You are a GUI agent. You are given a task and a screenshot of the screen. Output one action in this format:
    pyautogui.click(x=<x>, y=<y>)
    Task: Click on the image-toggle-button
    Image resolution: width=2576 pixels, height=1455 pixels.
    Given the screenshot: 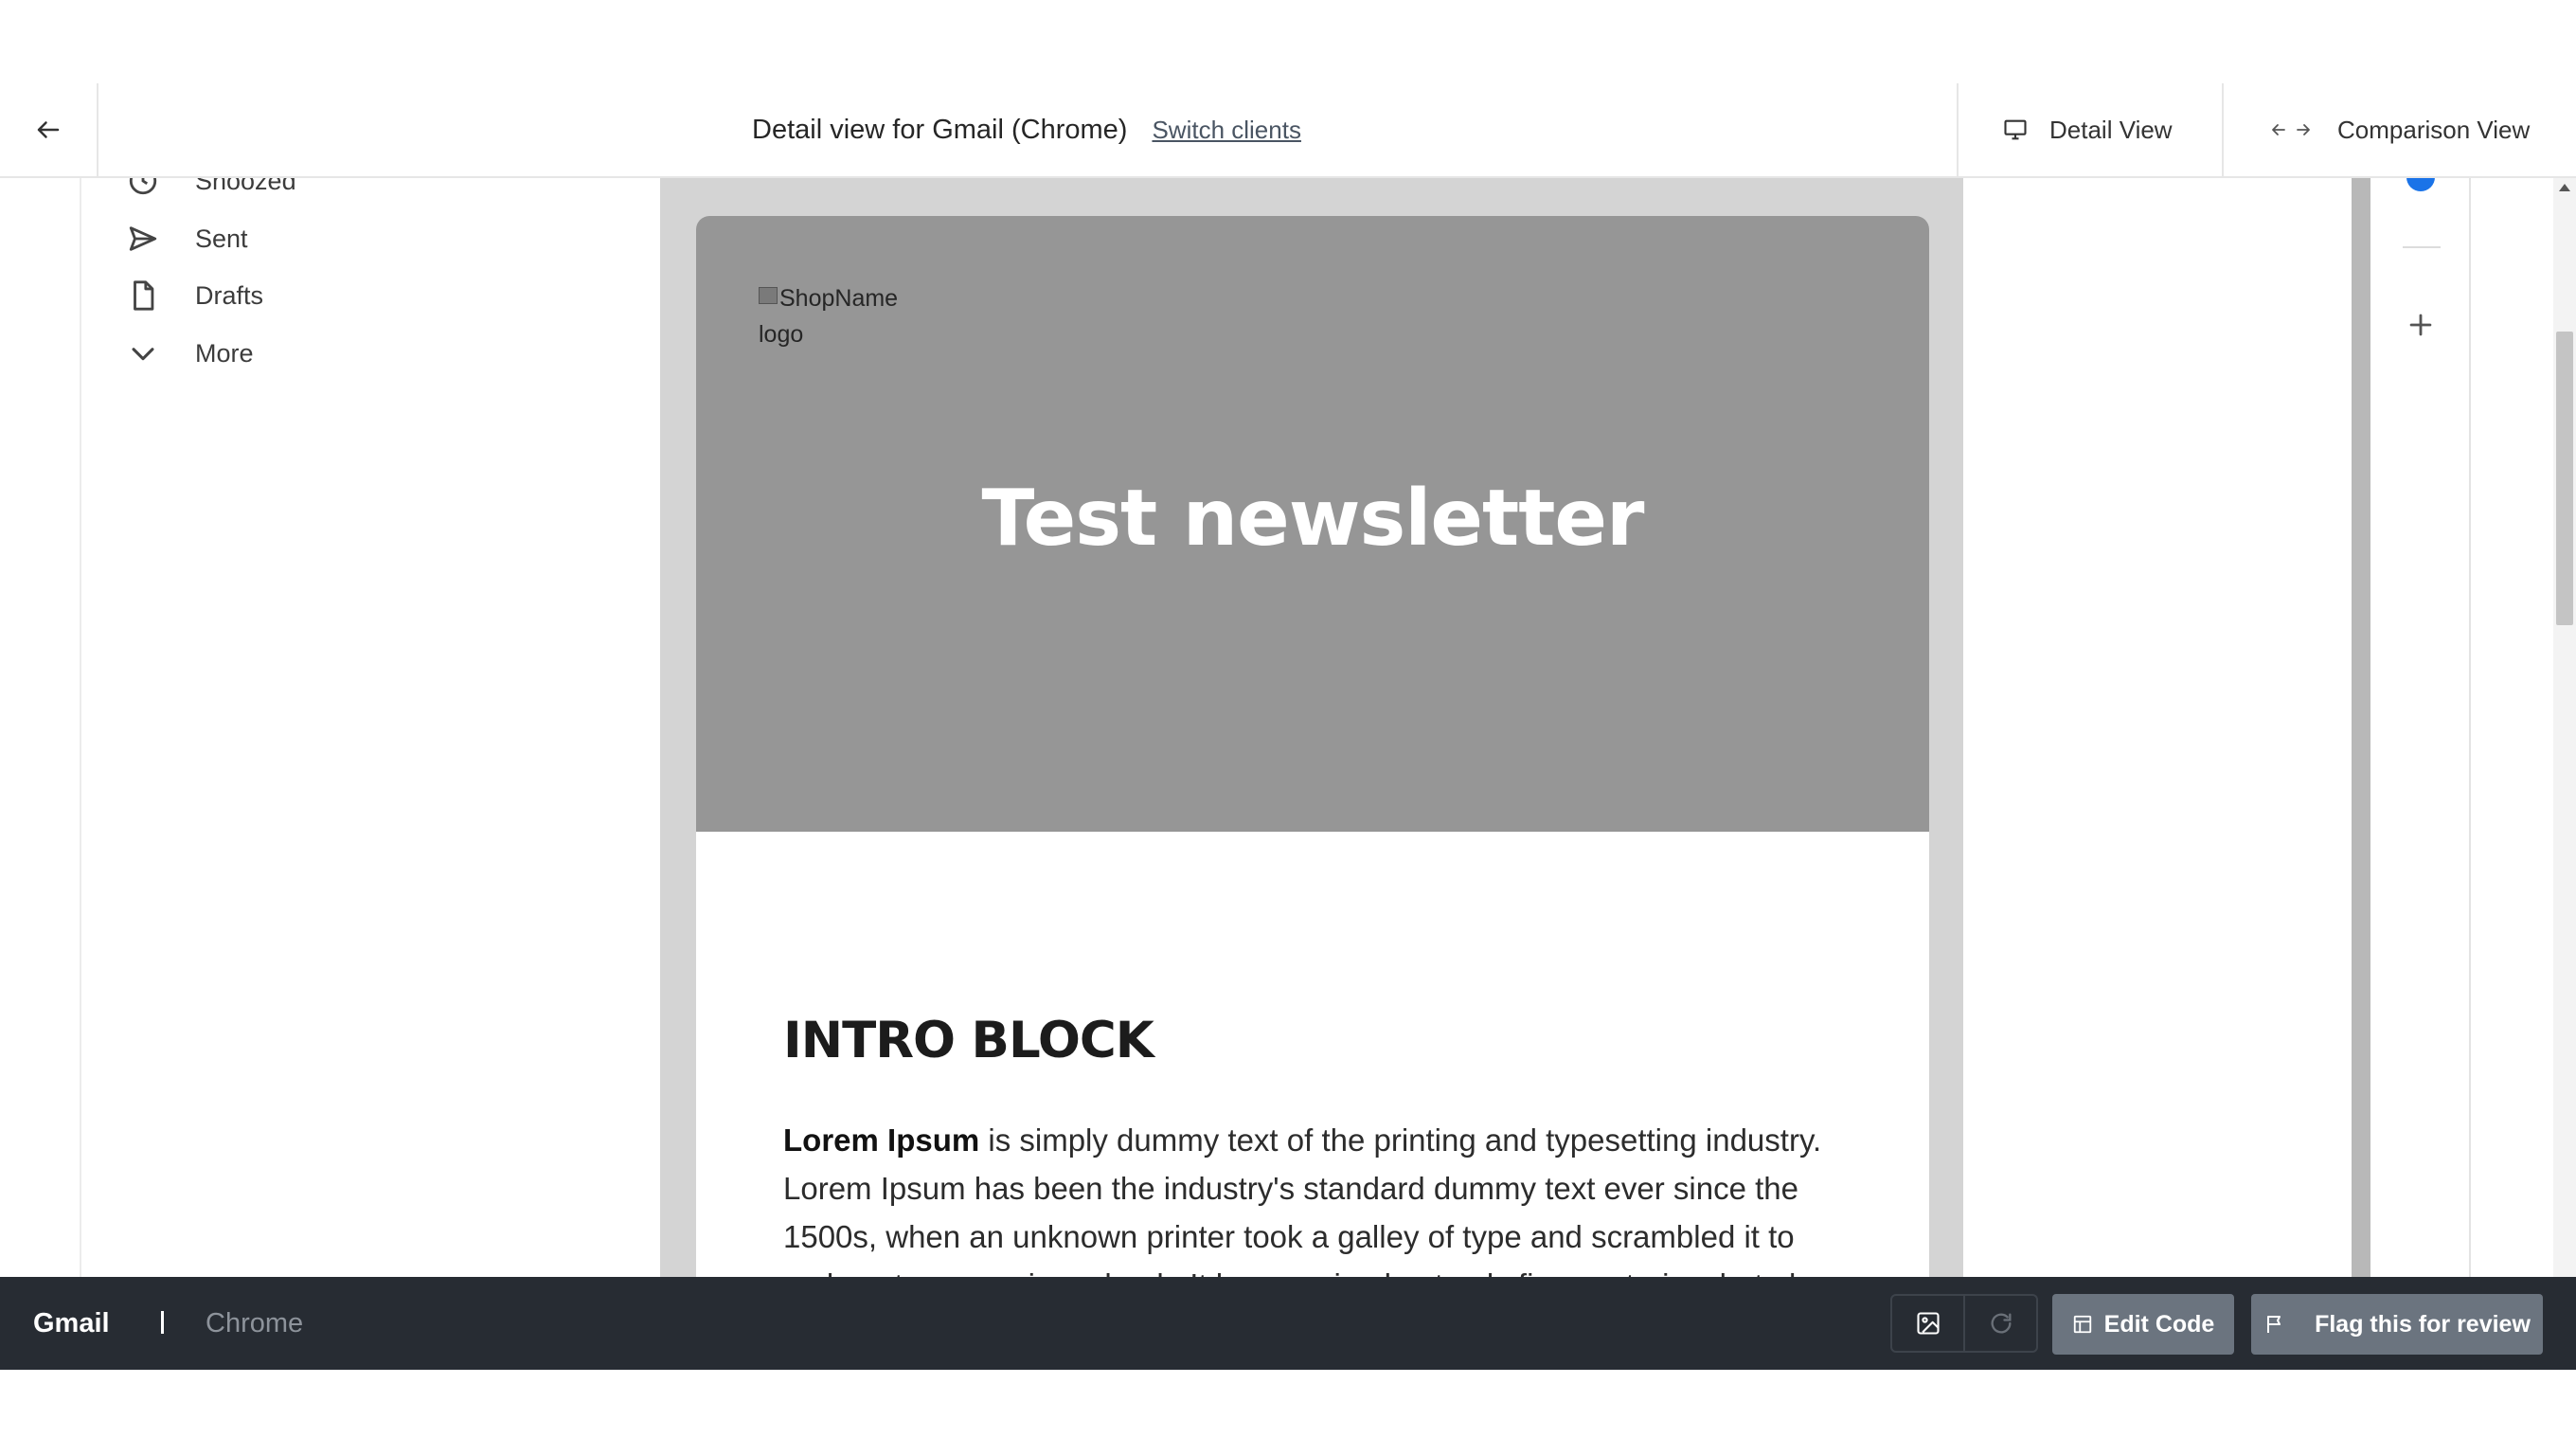 What is the action you would take?
    pyautogui.click(x=1927, y=1323)
    